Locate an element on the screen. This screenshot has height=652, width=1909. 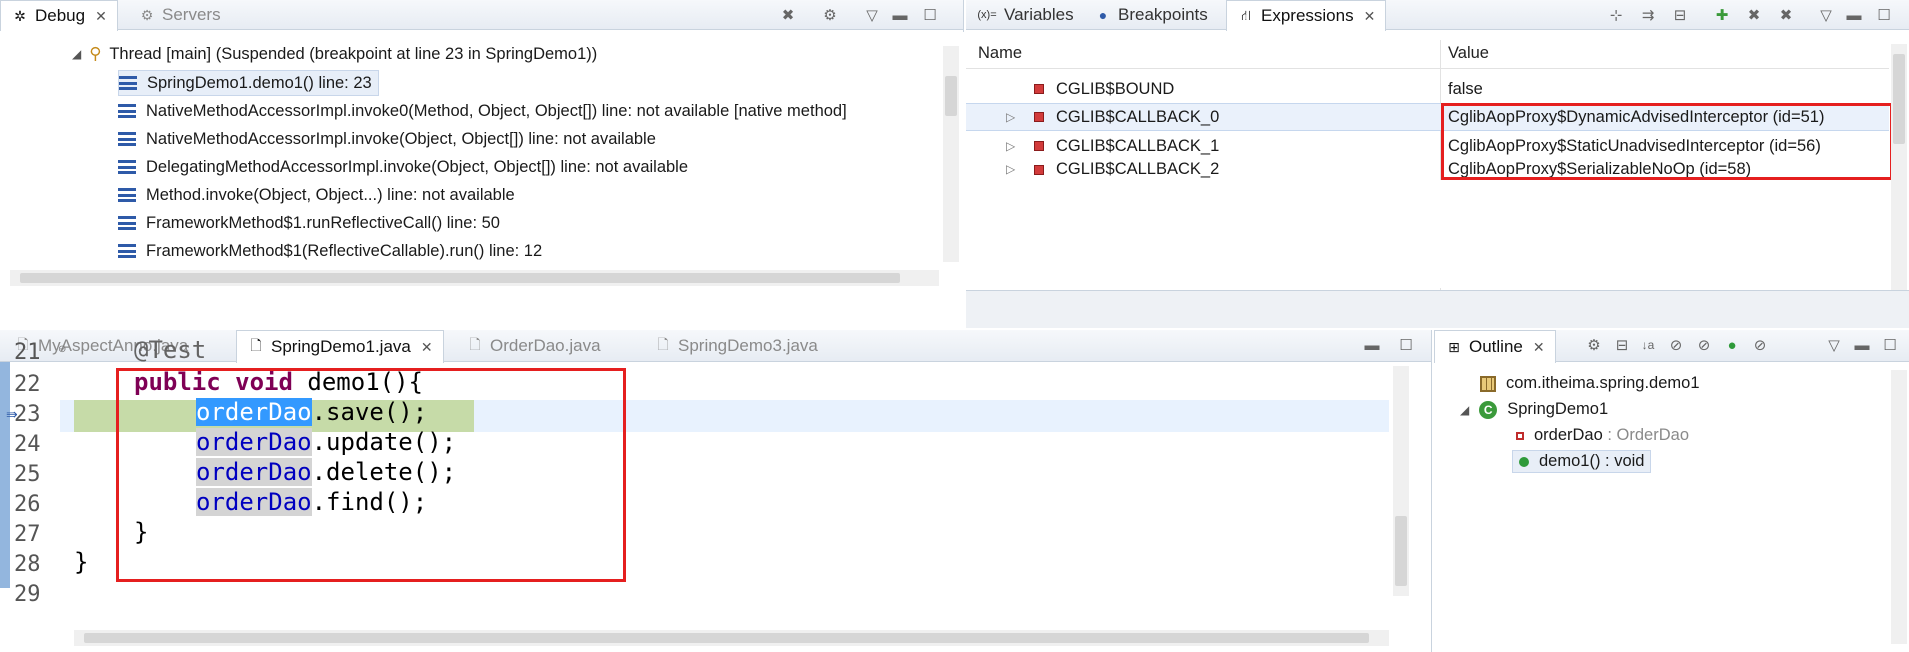
editor-horizontal-scrollbar is located at coordinates (731, 638).